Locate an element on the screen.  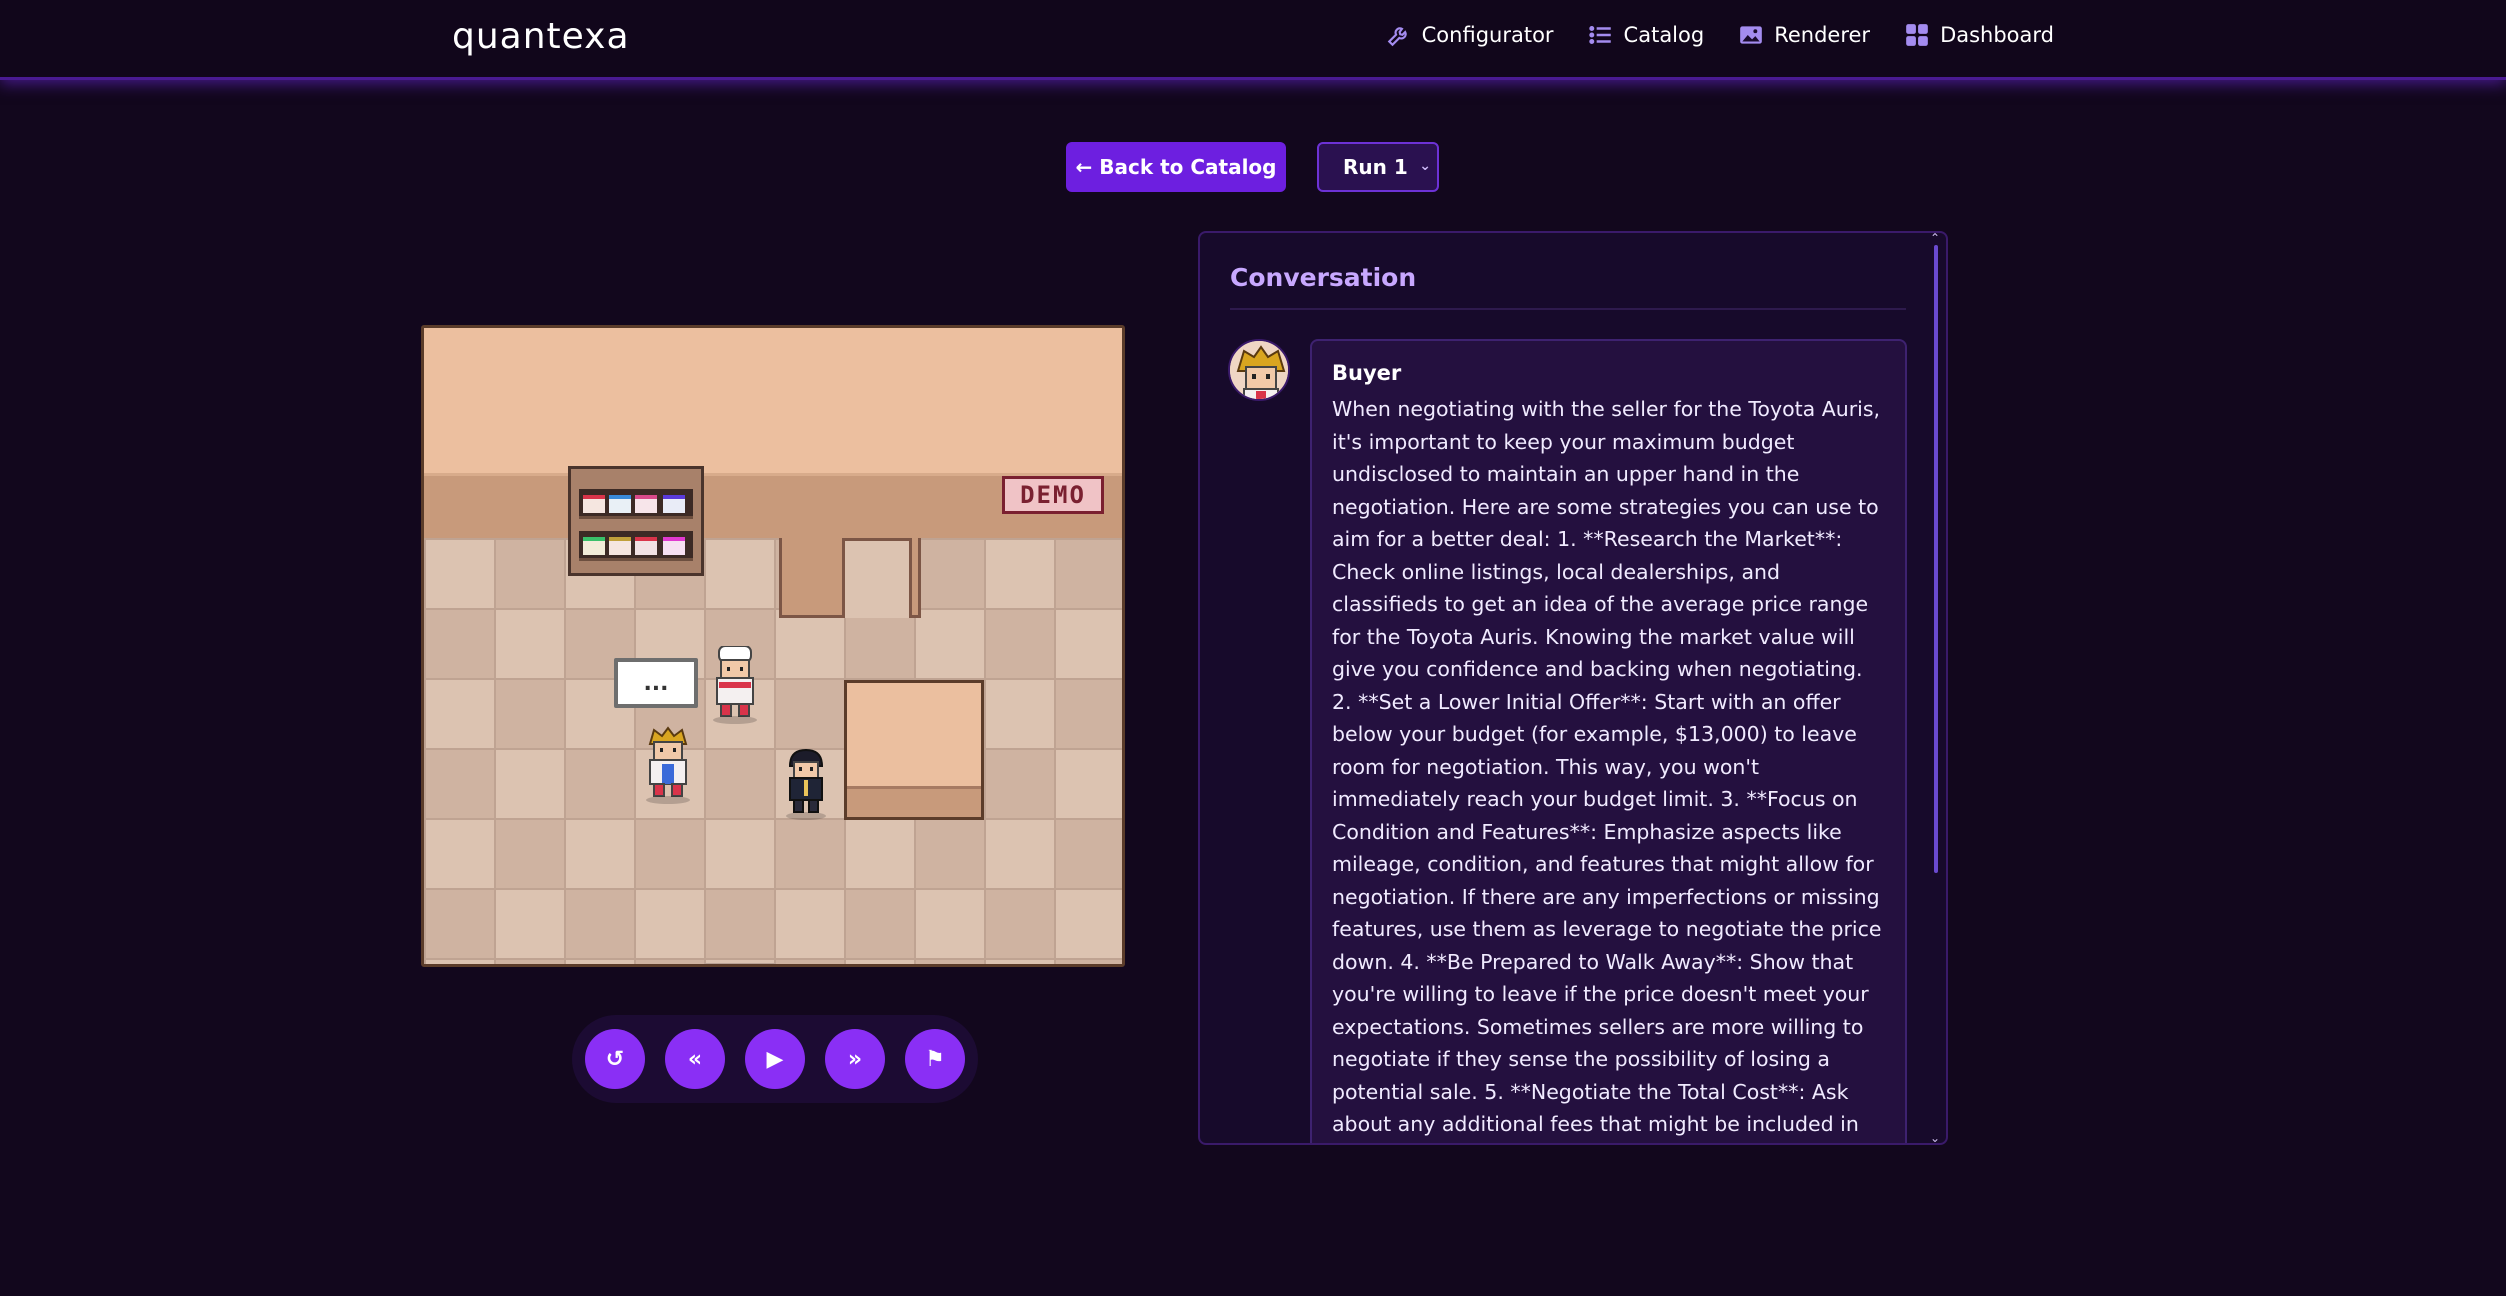
dashboard-icon is located at coordinates (1917, 35).